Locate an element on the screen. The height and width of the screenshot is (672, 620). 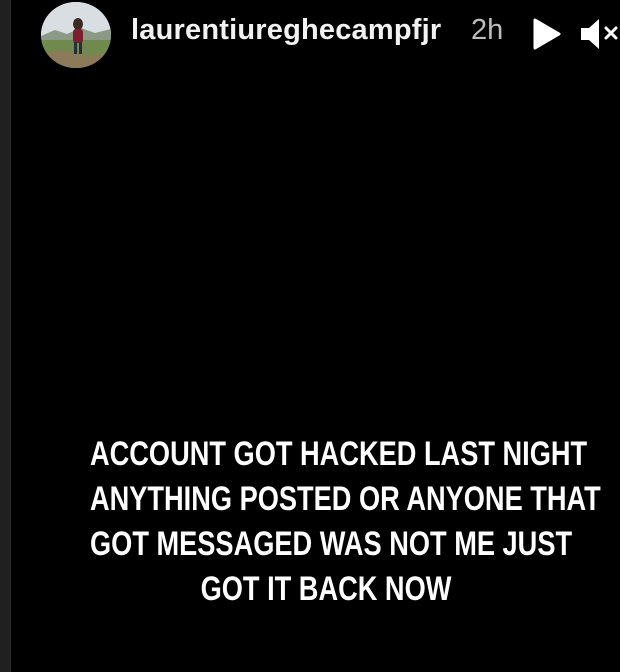
story-header: laurentiureghecampfjr 2h is located at coordinates (315, 36).